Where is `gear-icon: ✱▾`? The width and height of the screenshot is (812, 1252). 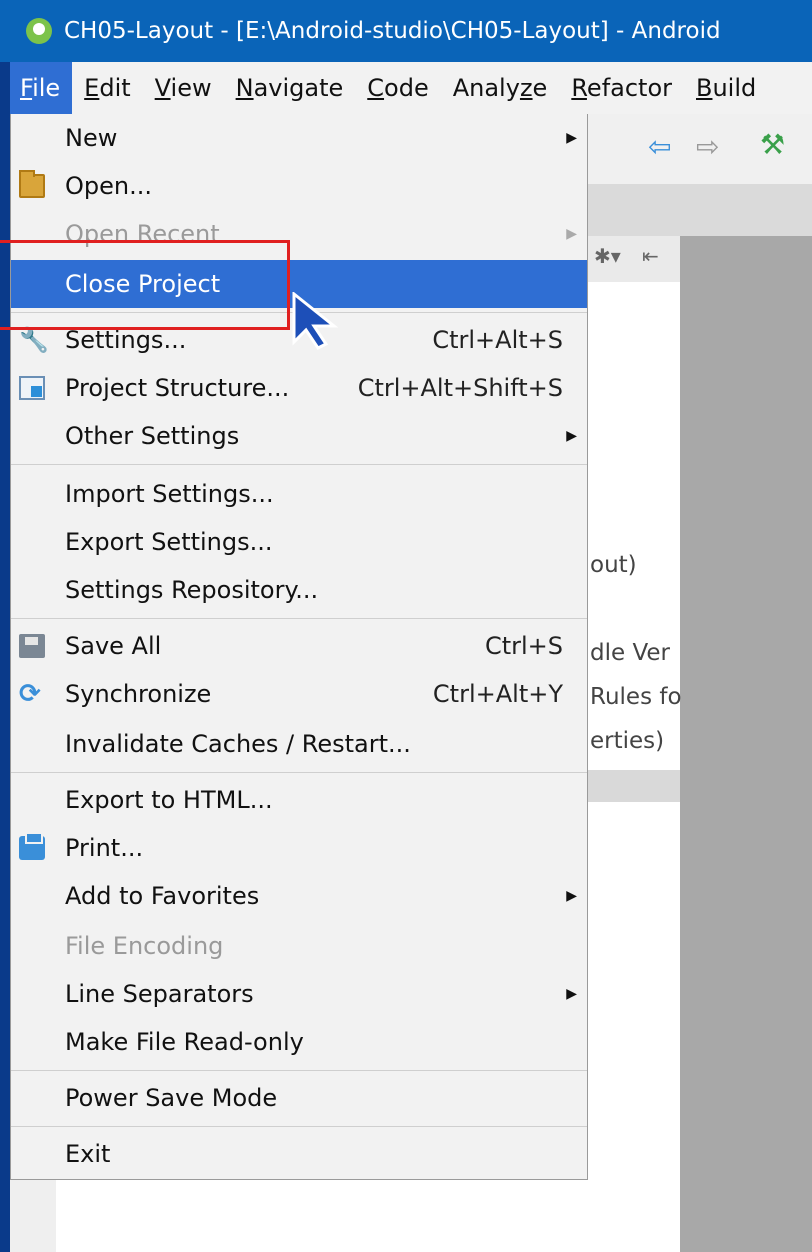
gear-icon: ✱▾ is located at coordinates (607, 256).